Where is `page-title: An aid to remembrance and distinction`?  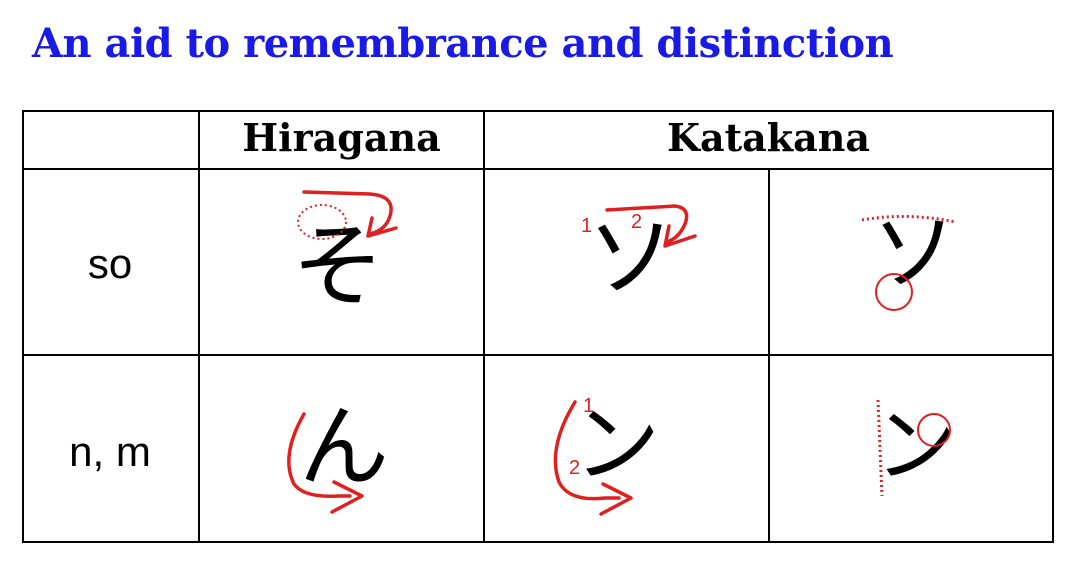
page-title: An aid to remembrance and distinction is located at coordinates (463, 43).